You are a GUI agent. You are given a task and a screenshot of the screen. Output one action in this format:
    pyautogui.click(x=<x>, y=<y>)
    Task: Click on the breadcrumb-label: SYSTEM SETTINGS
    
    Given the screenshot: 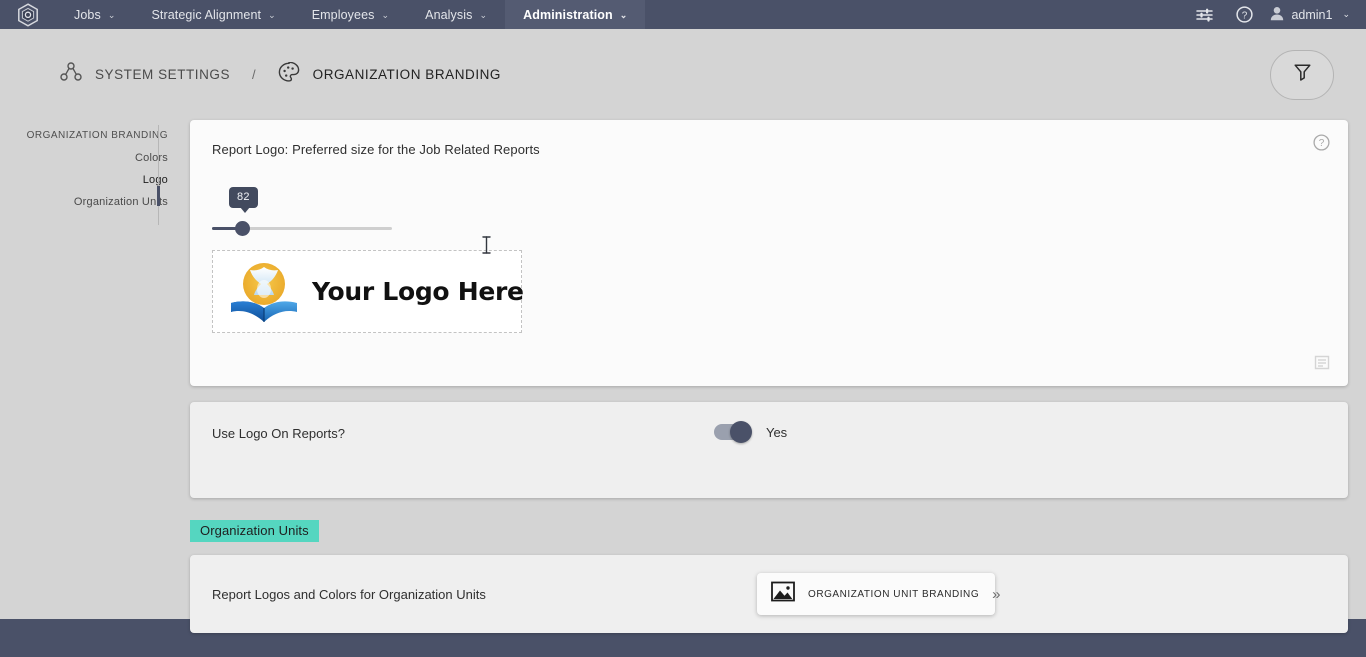 What is the action you would take?
    pyautogui.click(x=163, y=74)
    